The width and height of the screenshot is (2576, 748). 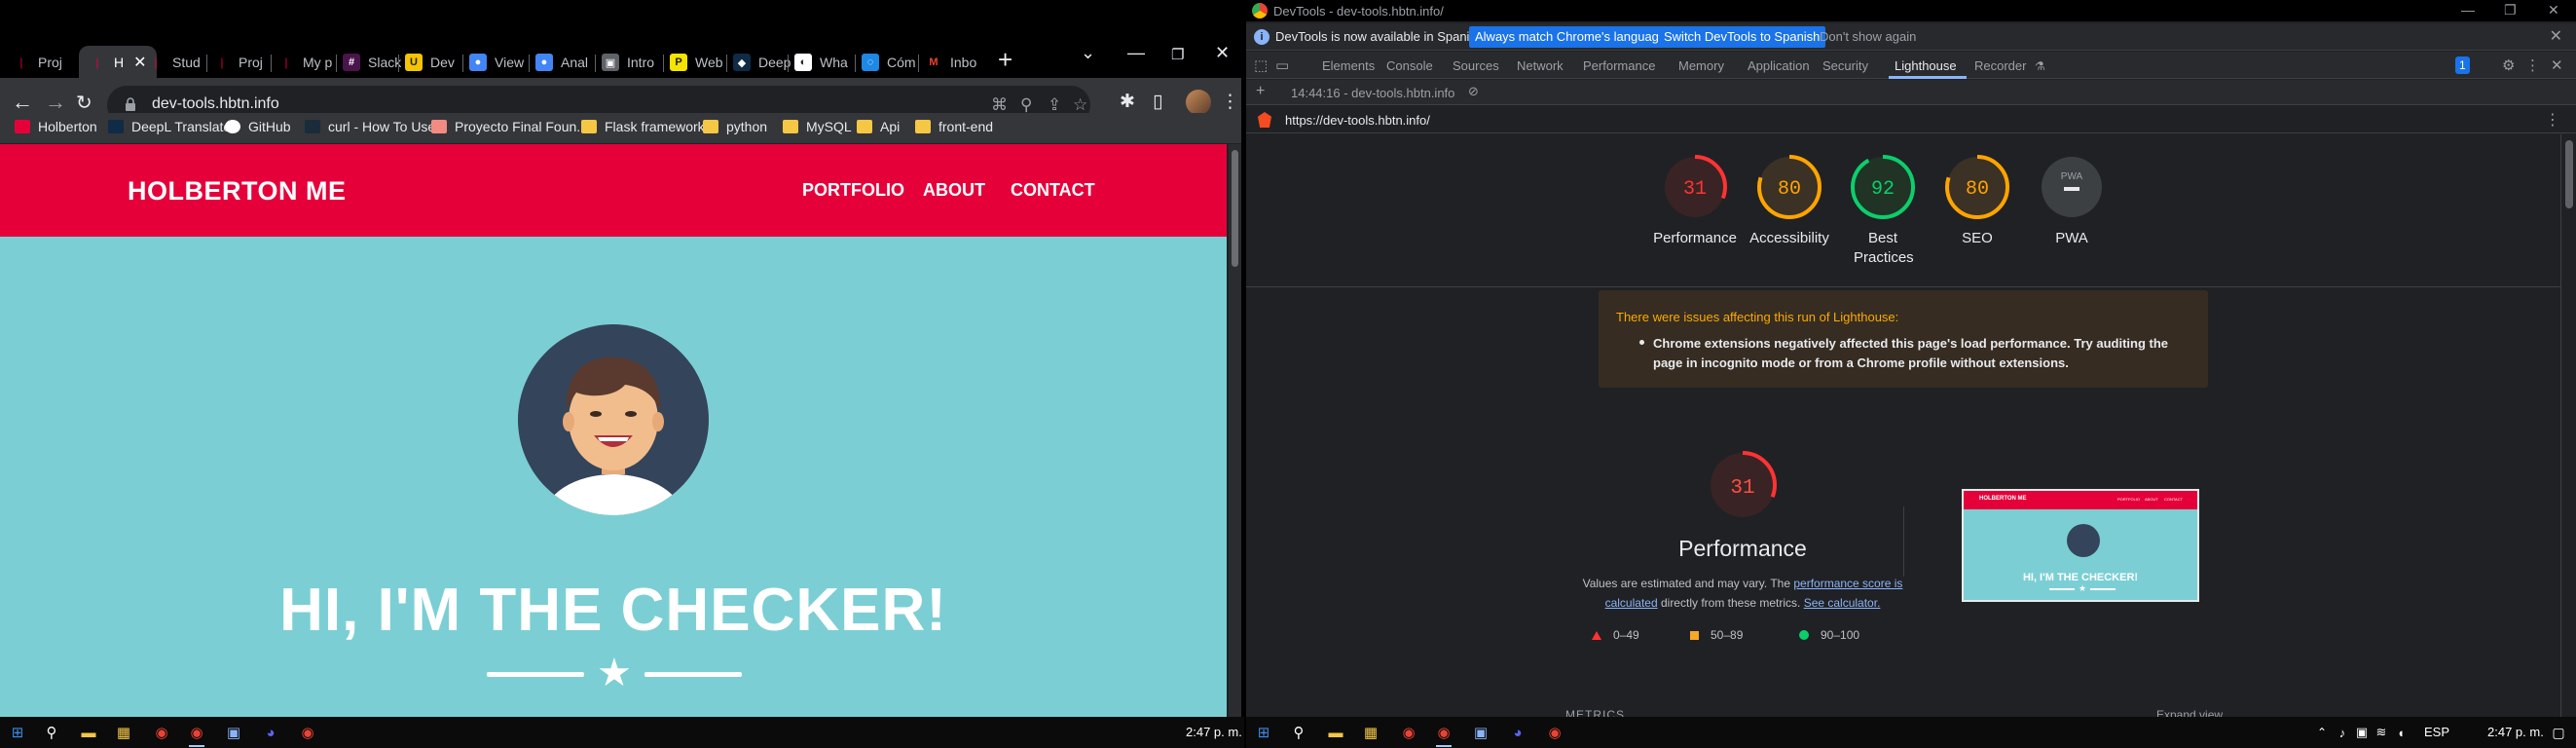 I want to click on zoom-icon: ⚲, so click(x=1026, y=105).